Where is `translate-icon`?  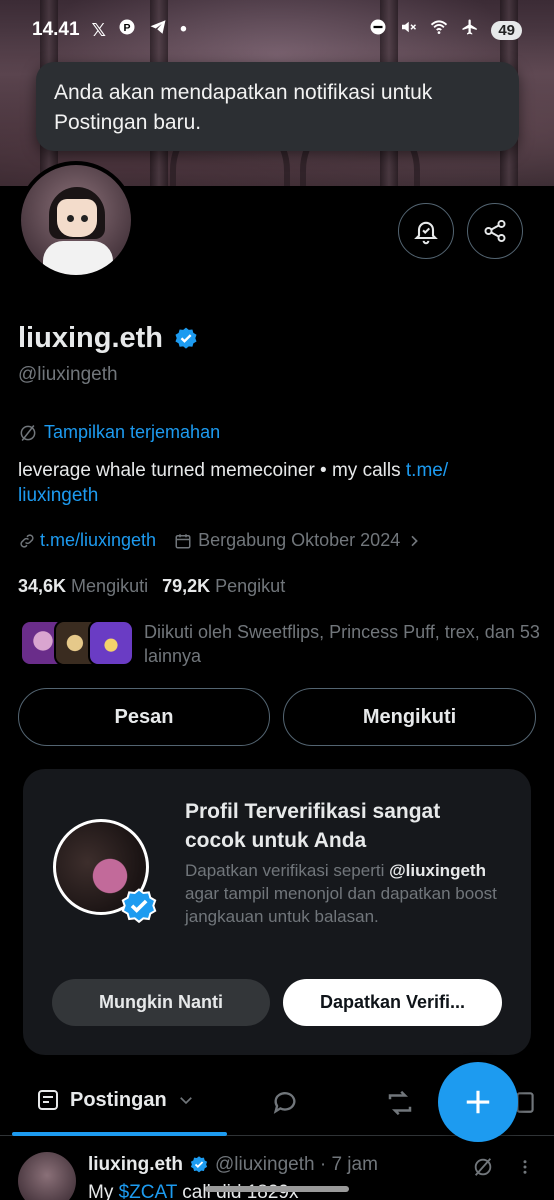
translate-icon is located at coordinates (28, 432).